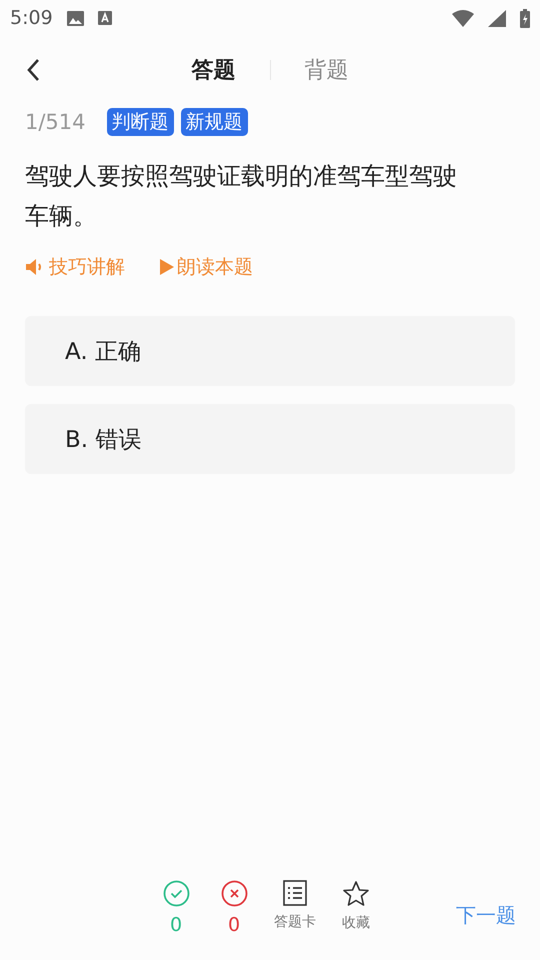 This screenshot has height=960, width=540. I want to click on back-icon, so click(33, 70).